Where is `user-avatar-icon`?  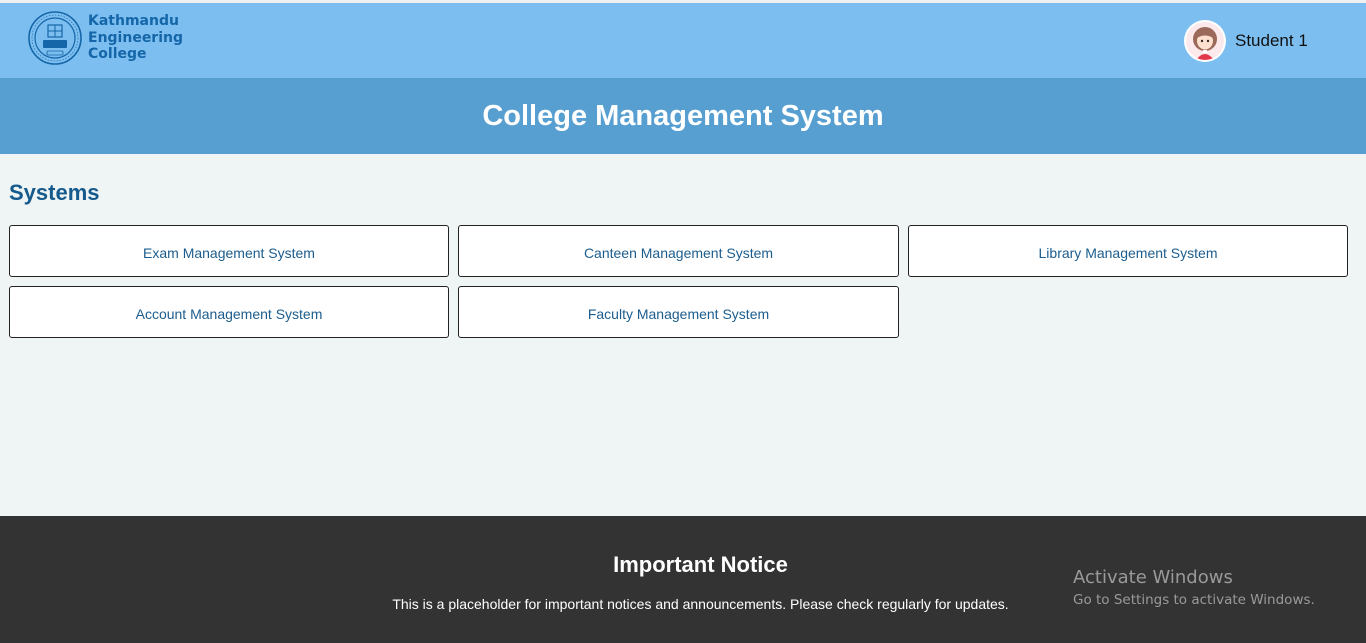 user-avatar-icon is located at coordinates (1205, 41).